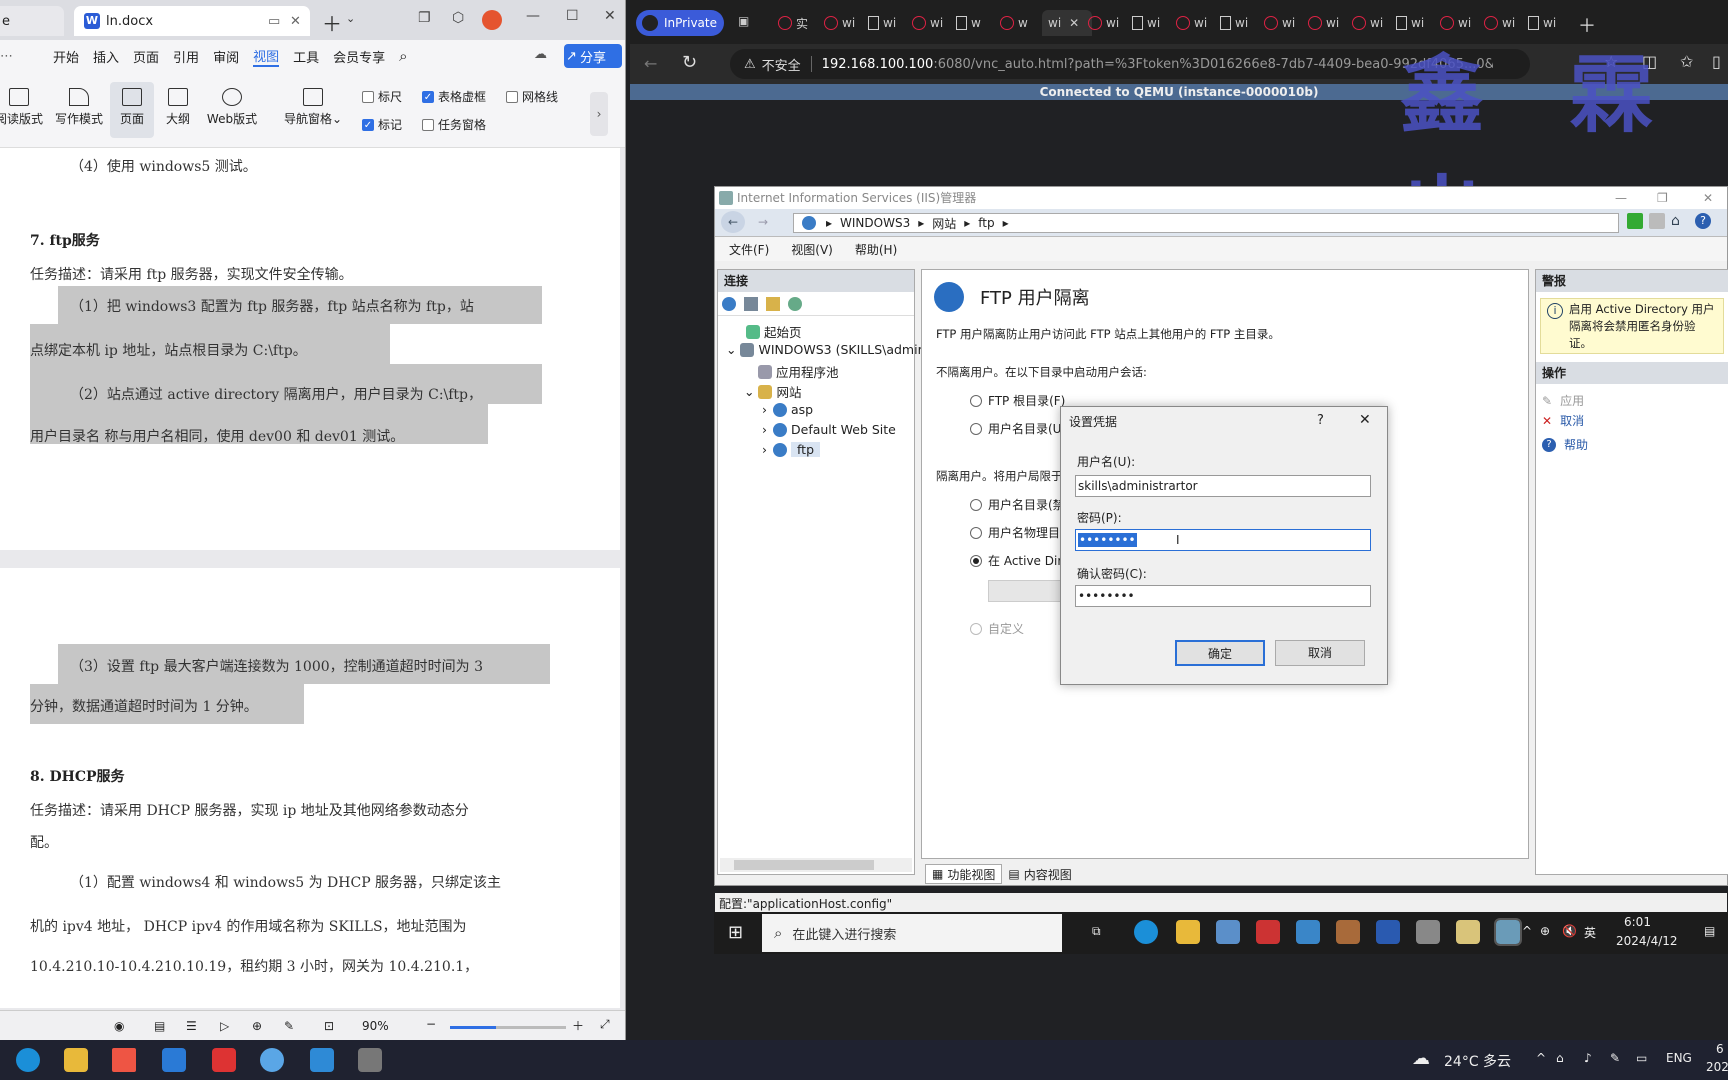 The width and height of the screenshot is (1728, 1080). Describe the element at coordinates (824, 349) in the screenshot. I see `tree-item-server: ⌄ WINDOWS3 (SKILLS\admir` at that location.